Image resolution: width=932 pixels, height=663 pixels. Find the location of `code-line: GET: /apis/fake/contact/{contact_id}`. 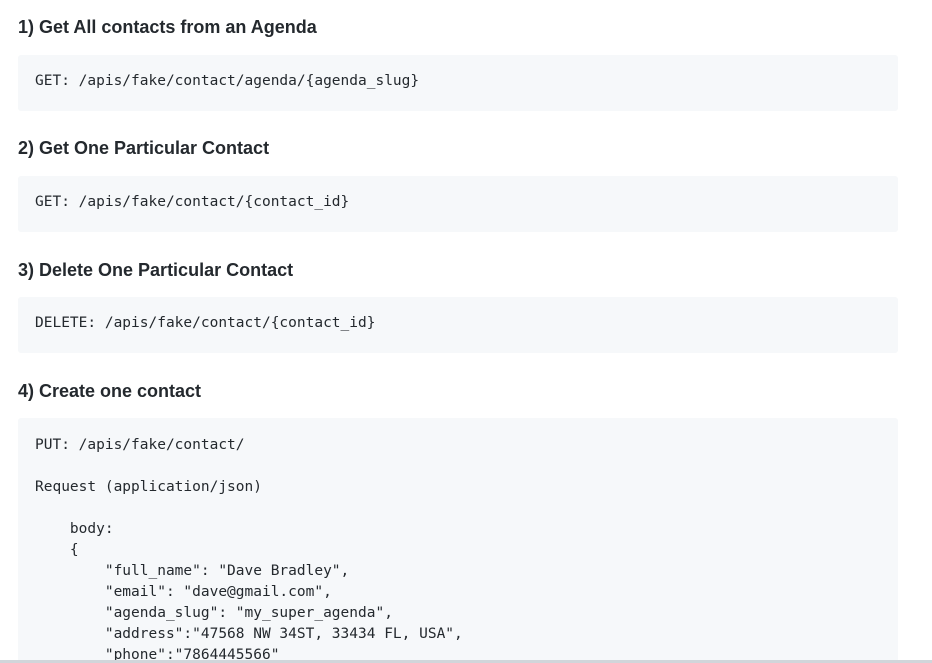

code-line: GET: /apis/fake/contact/{contact_id} is located at coordinates (192, 202).